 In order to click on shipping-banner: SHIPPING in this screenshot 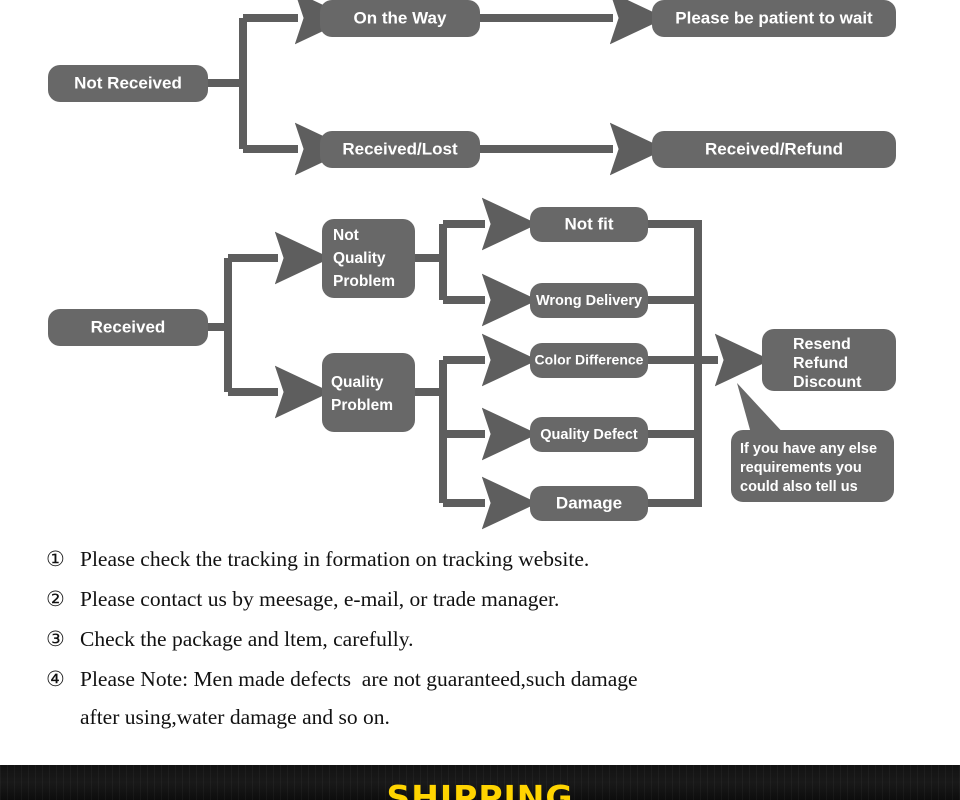, I will do `click(480, 782)`.